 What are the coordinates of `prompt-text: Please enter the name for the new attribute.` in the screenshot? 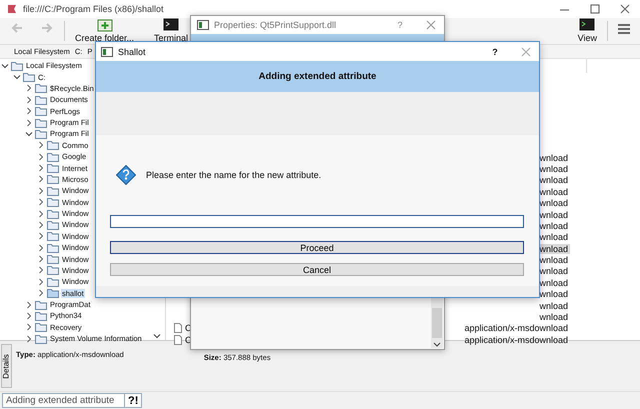 It's located at (234, 175).